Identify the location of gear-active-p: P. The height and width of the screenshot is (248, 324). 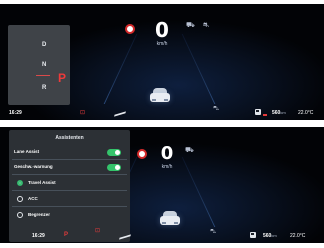
(62, 78).